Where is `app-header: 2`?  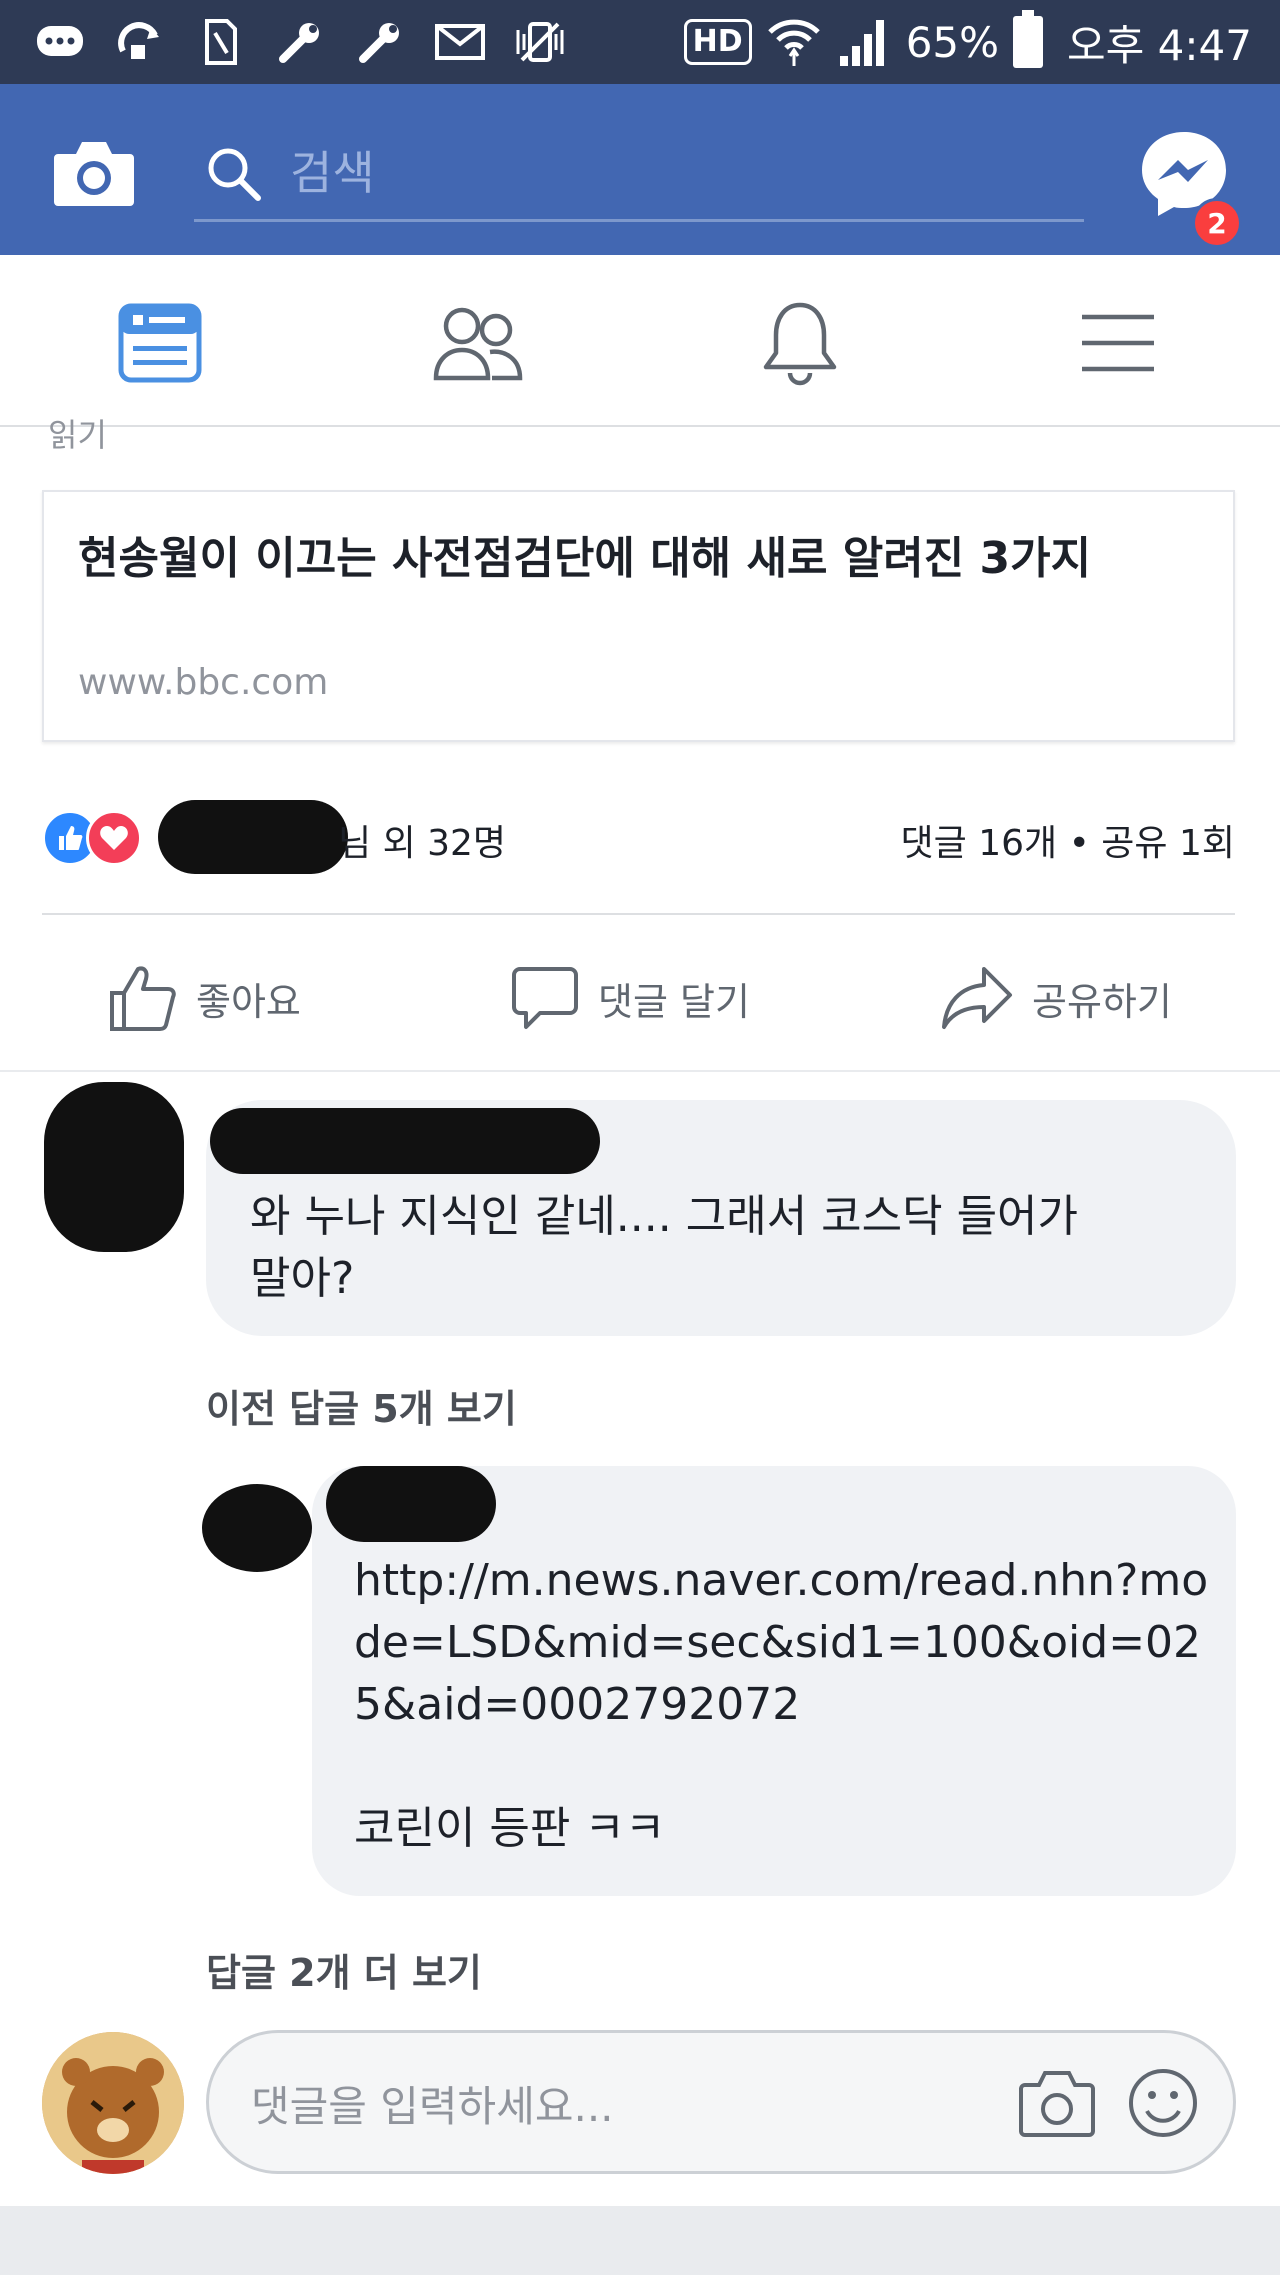
app-header: 2 is located at coordinates (640, 169).